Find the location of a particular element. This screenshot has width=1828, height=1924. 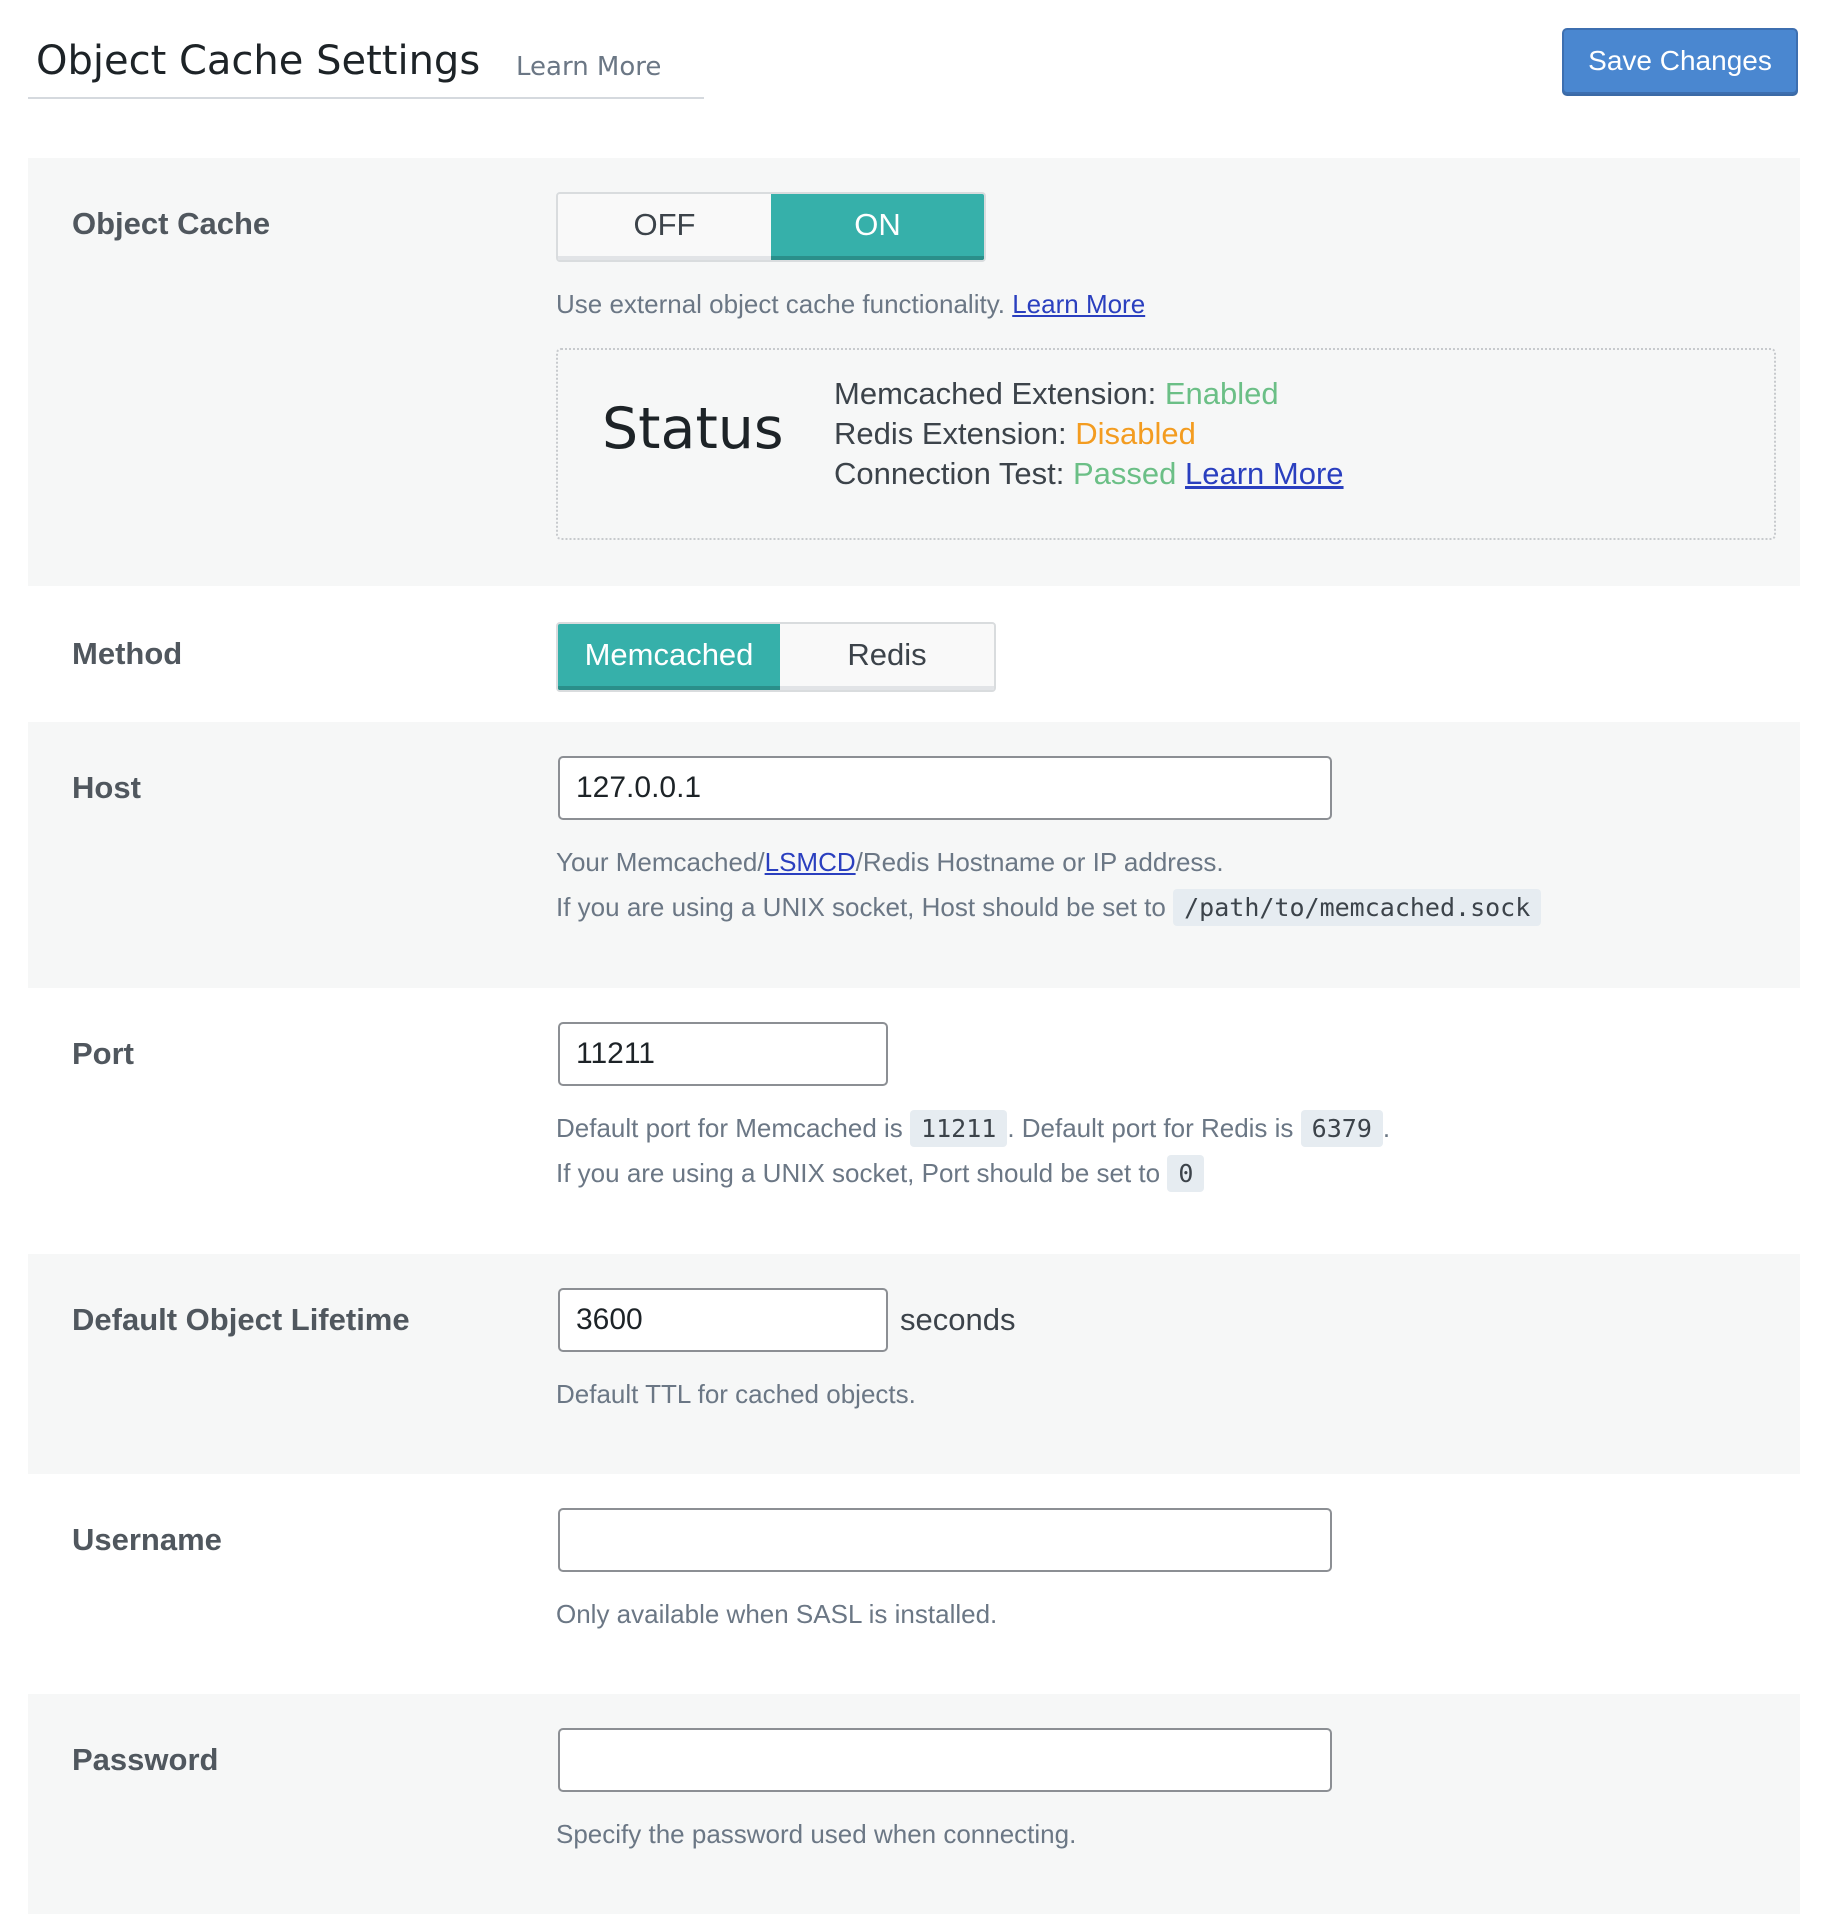

method-toggle: Memcached Redis is located at coordinates (776, 657).